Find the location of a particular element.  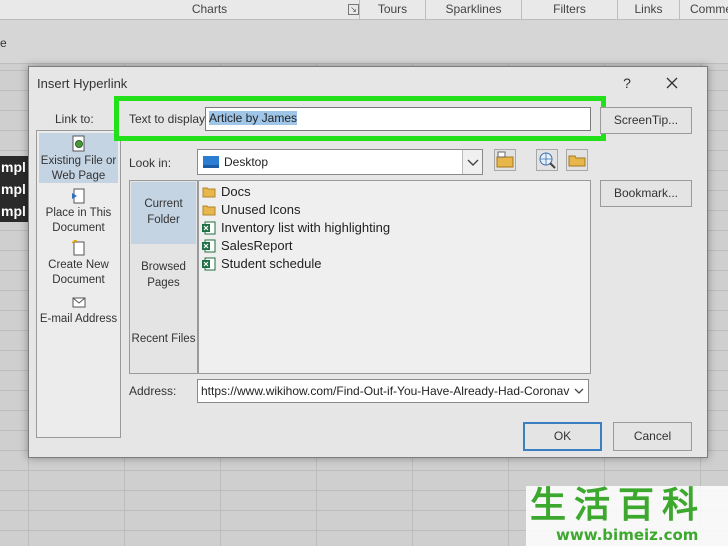

file-name: Unused Icons is located at coordinates (261, 209).